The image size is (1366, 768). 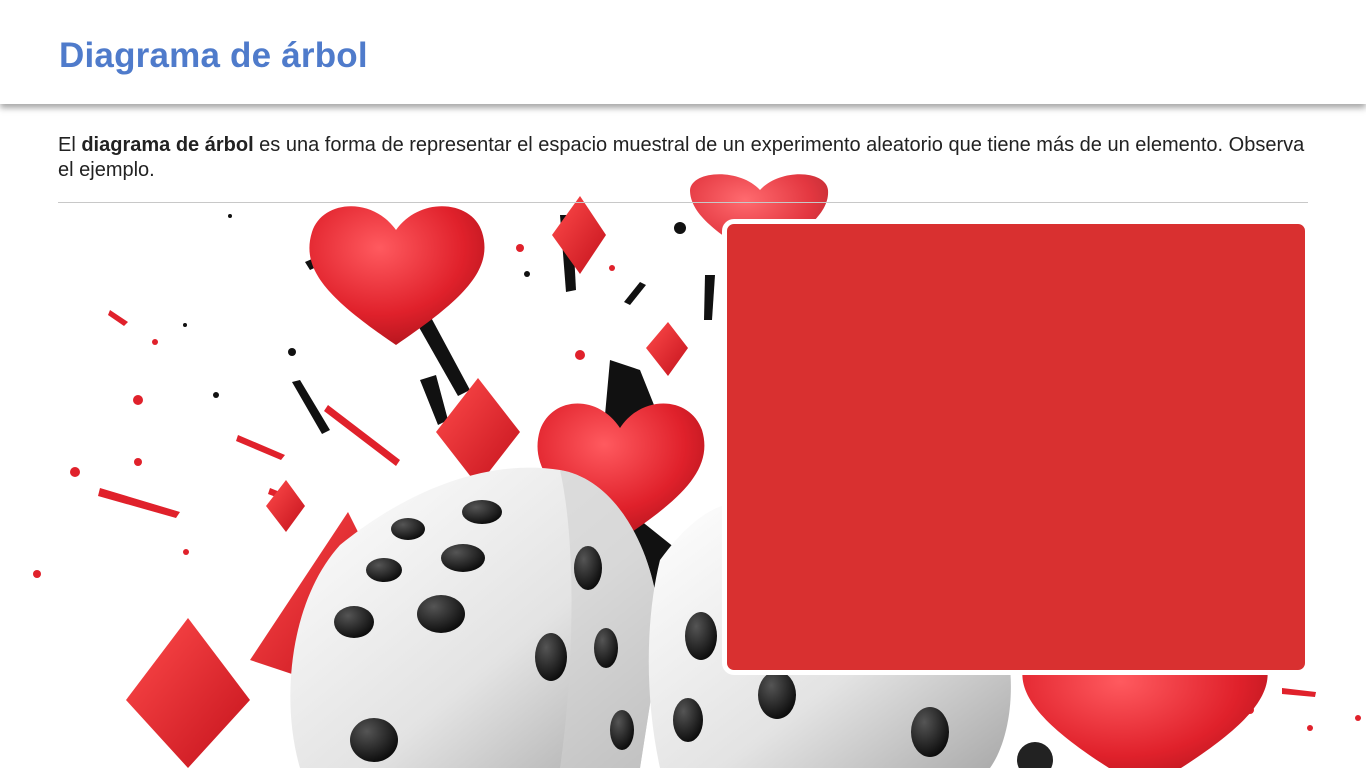 What do you see at coordinates (683, 202) in the screenshot?
I see `divider` at bounding box center [683, 202].